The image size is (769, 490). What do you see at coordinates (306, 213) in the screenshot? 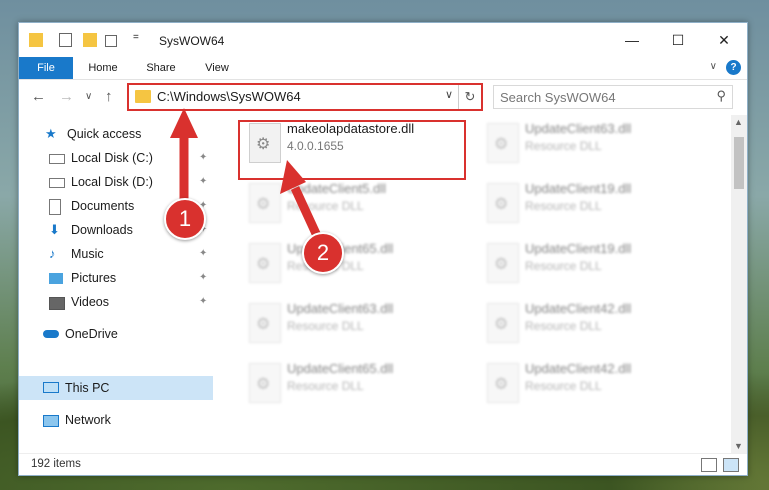
I see `arrow-2-shaft` at bounding box center [306, 213].